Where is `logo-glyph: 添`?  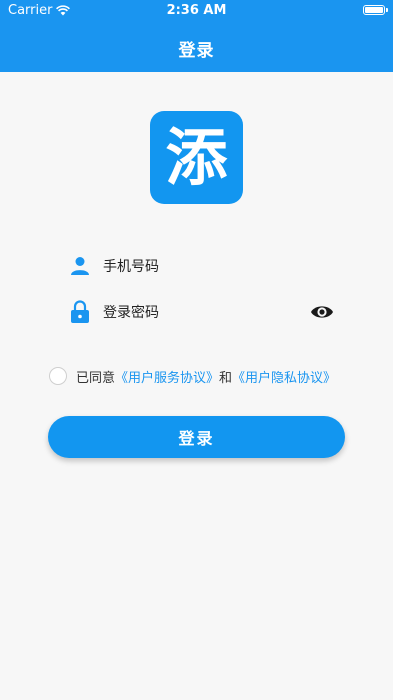
logo-glyph: 添 is located at coordinates (196, 157).